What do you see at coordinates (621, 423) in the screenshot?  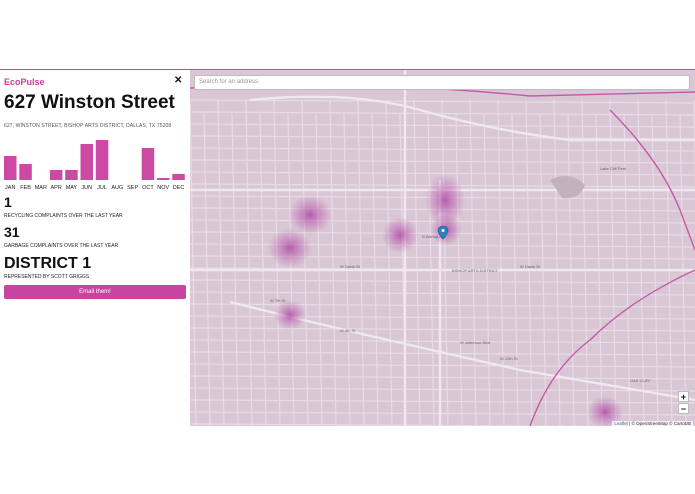 I see `leaflet-link: Leaflet` at bounding box center [621, 423].